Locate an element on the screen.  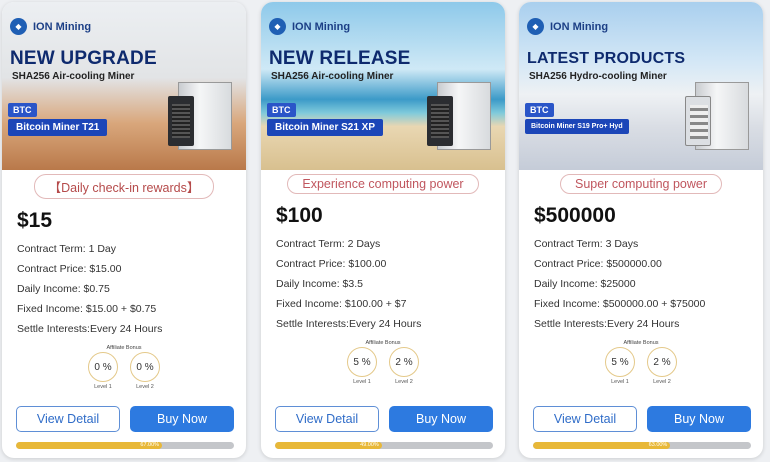
progress-text: 63.00% is located at coordinates (658, 445).